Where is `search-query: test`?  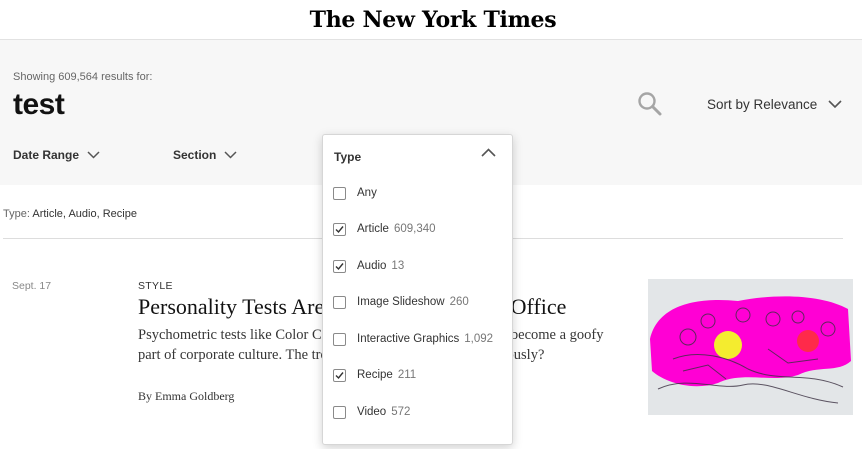 search-query: test is located at coordinates (39, 105).